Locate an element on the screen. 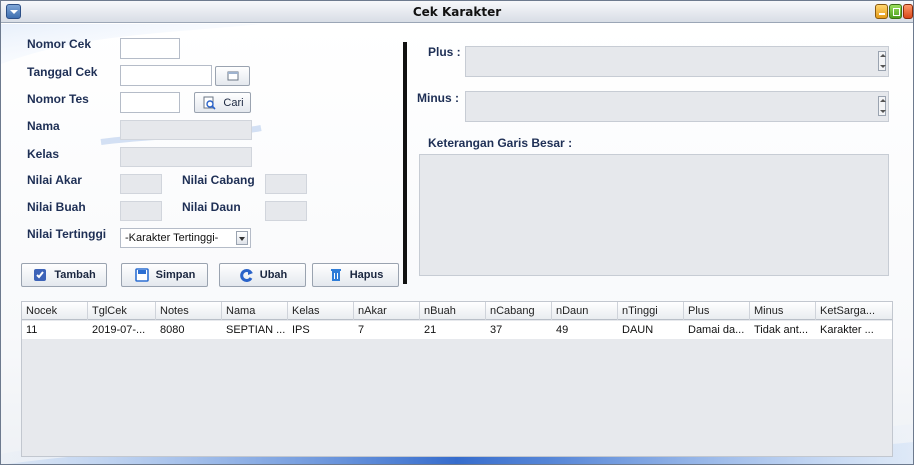 The width and height of the screenshot is (914, 465). column-header: Notes is located at coordinates (189, 311).